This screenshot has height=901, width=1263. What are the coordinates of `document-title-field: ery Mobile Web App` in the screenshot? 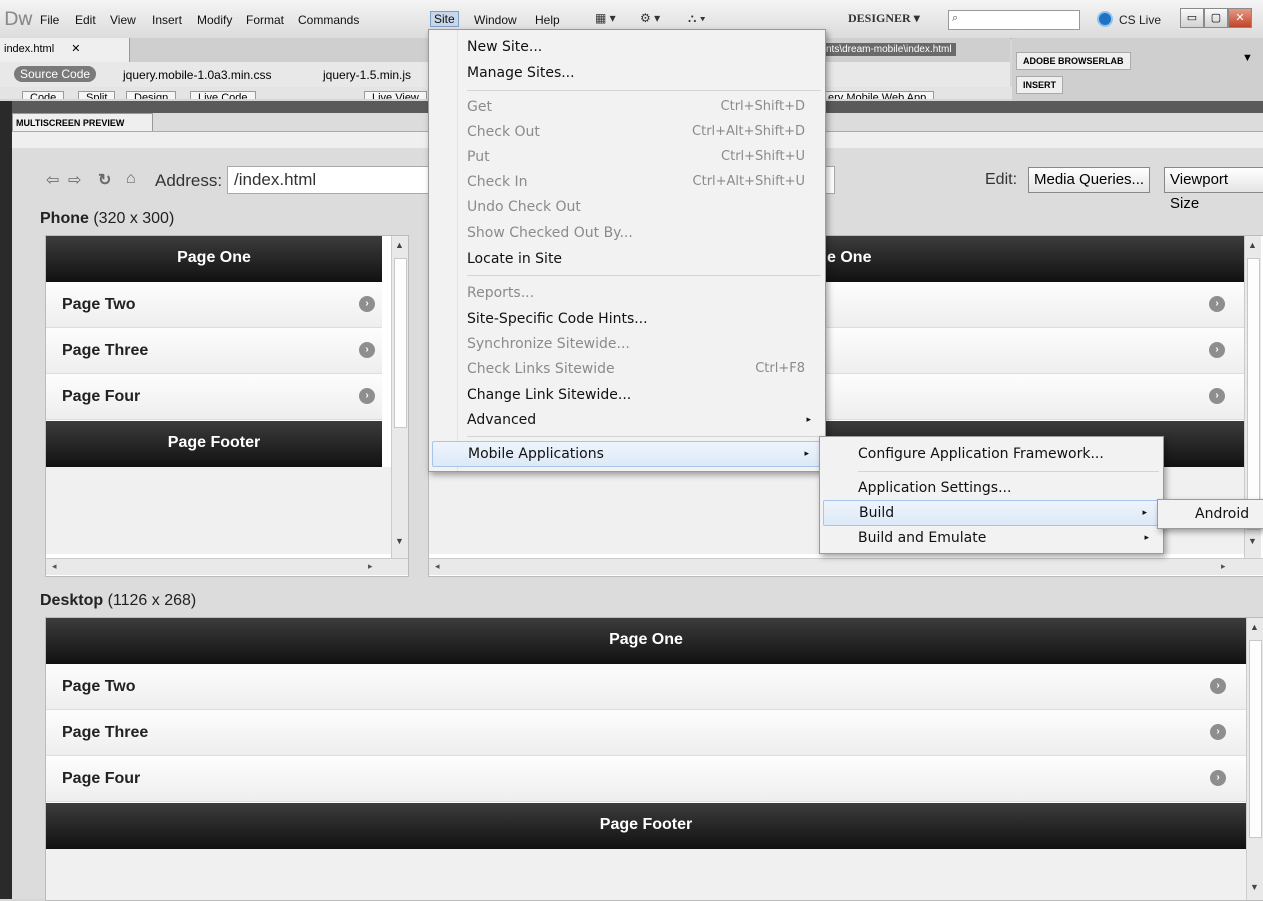 It's located at (877, 95).